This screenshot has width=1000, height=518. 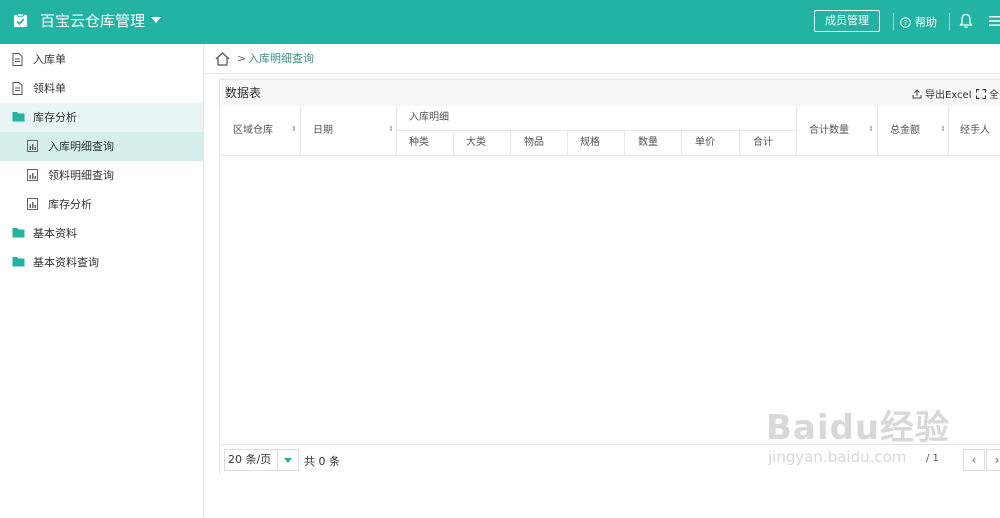 What do you see at coordinates (917, 93) in the screenshot?
I see `upload-icon` at bounding box center [917, 93].